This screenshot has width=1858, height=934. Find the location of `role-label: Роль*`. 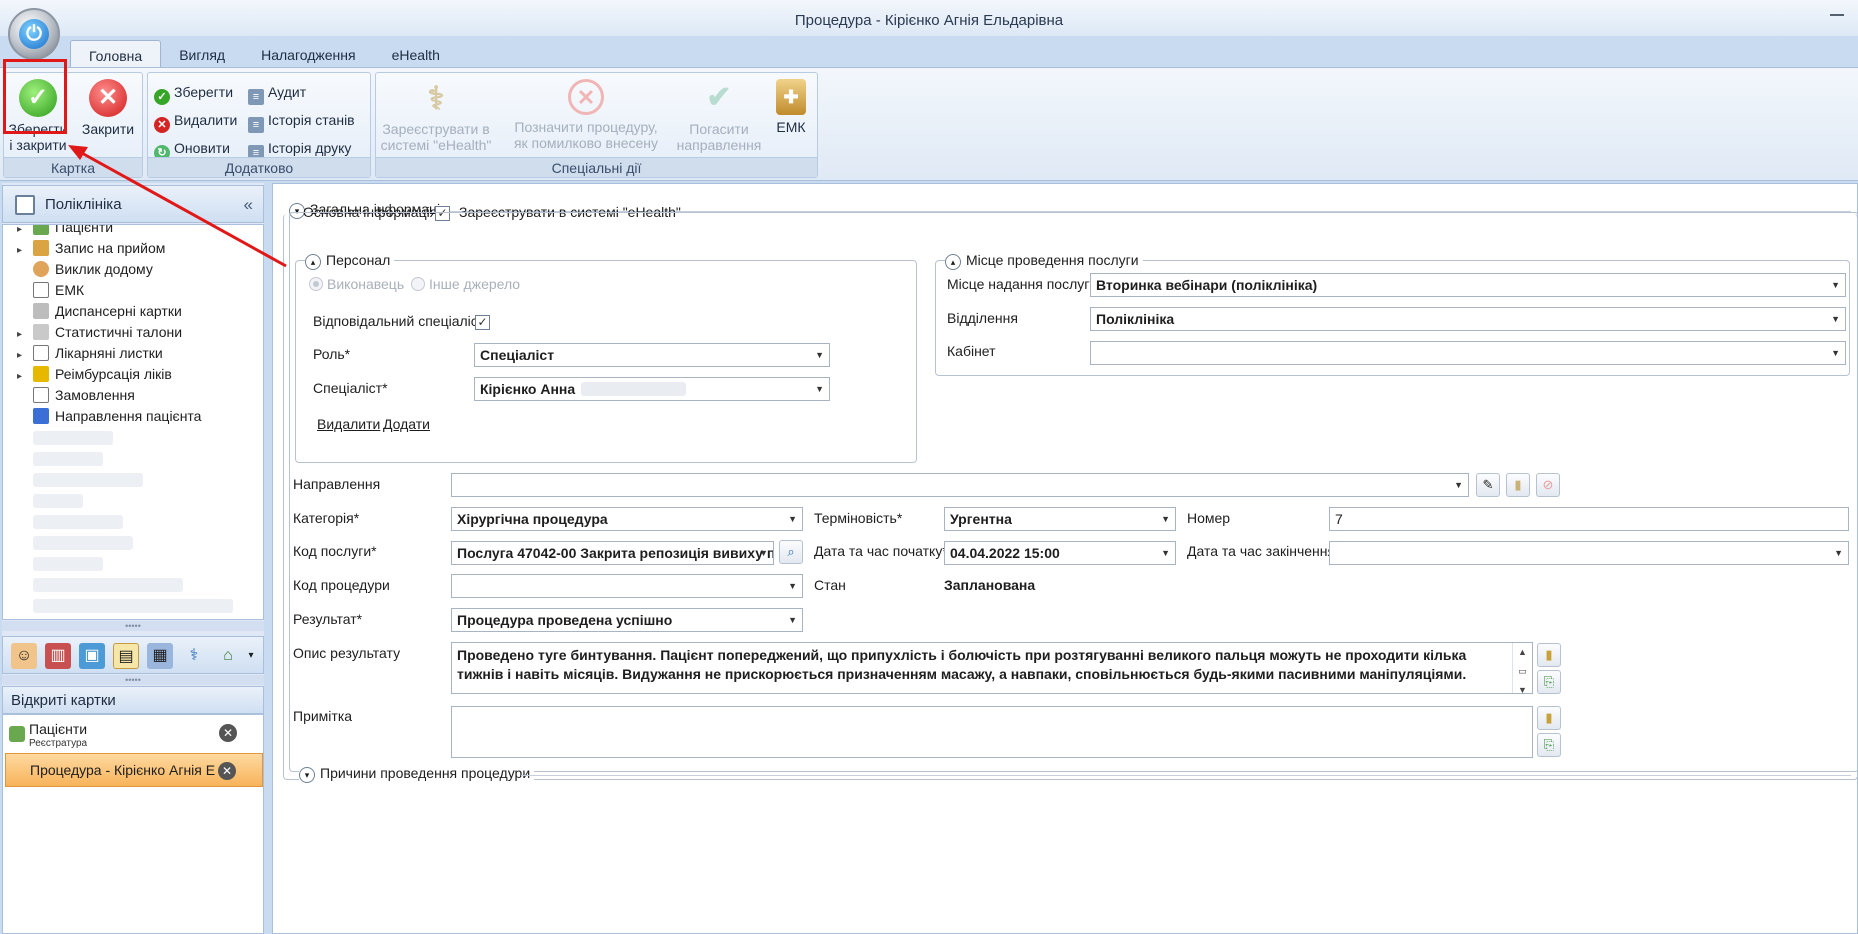

role-label: Роль* is located at coordinates (332, 354).